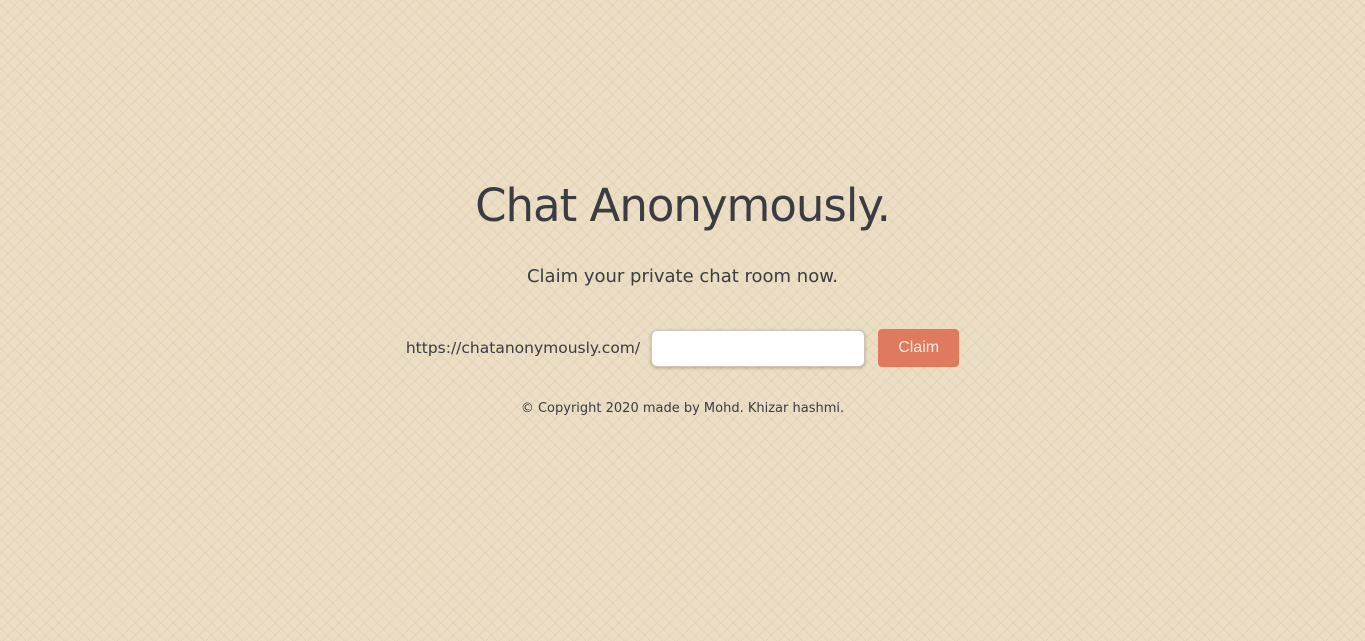 The height and width of the screenshot is (641, 1365). Describe the element at coordinates (523, 348) in the screenshot. I see `url-prefix-label: https://chatanonymously.com/` at that location.